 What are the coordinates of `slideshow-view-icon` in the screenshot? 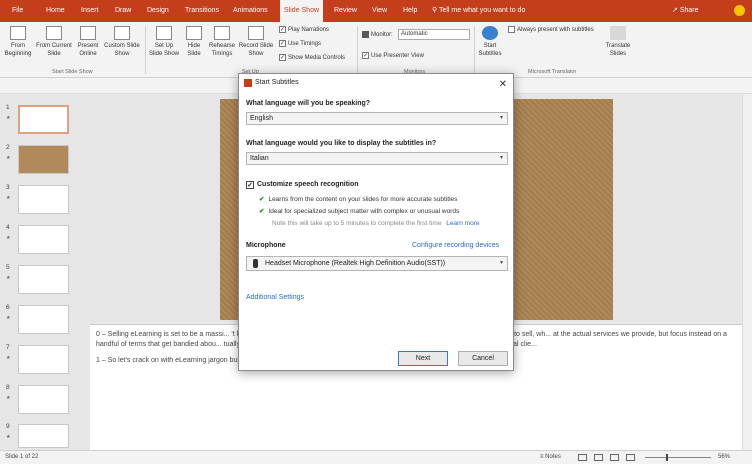 It's located at (630, 457).